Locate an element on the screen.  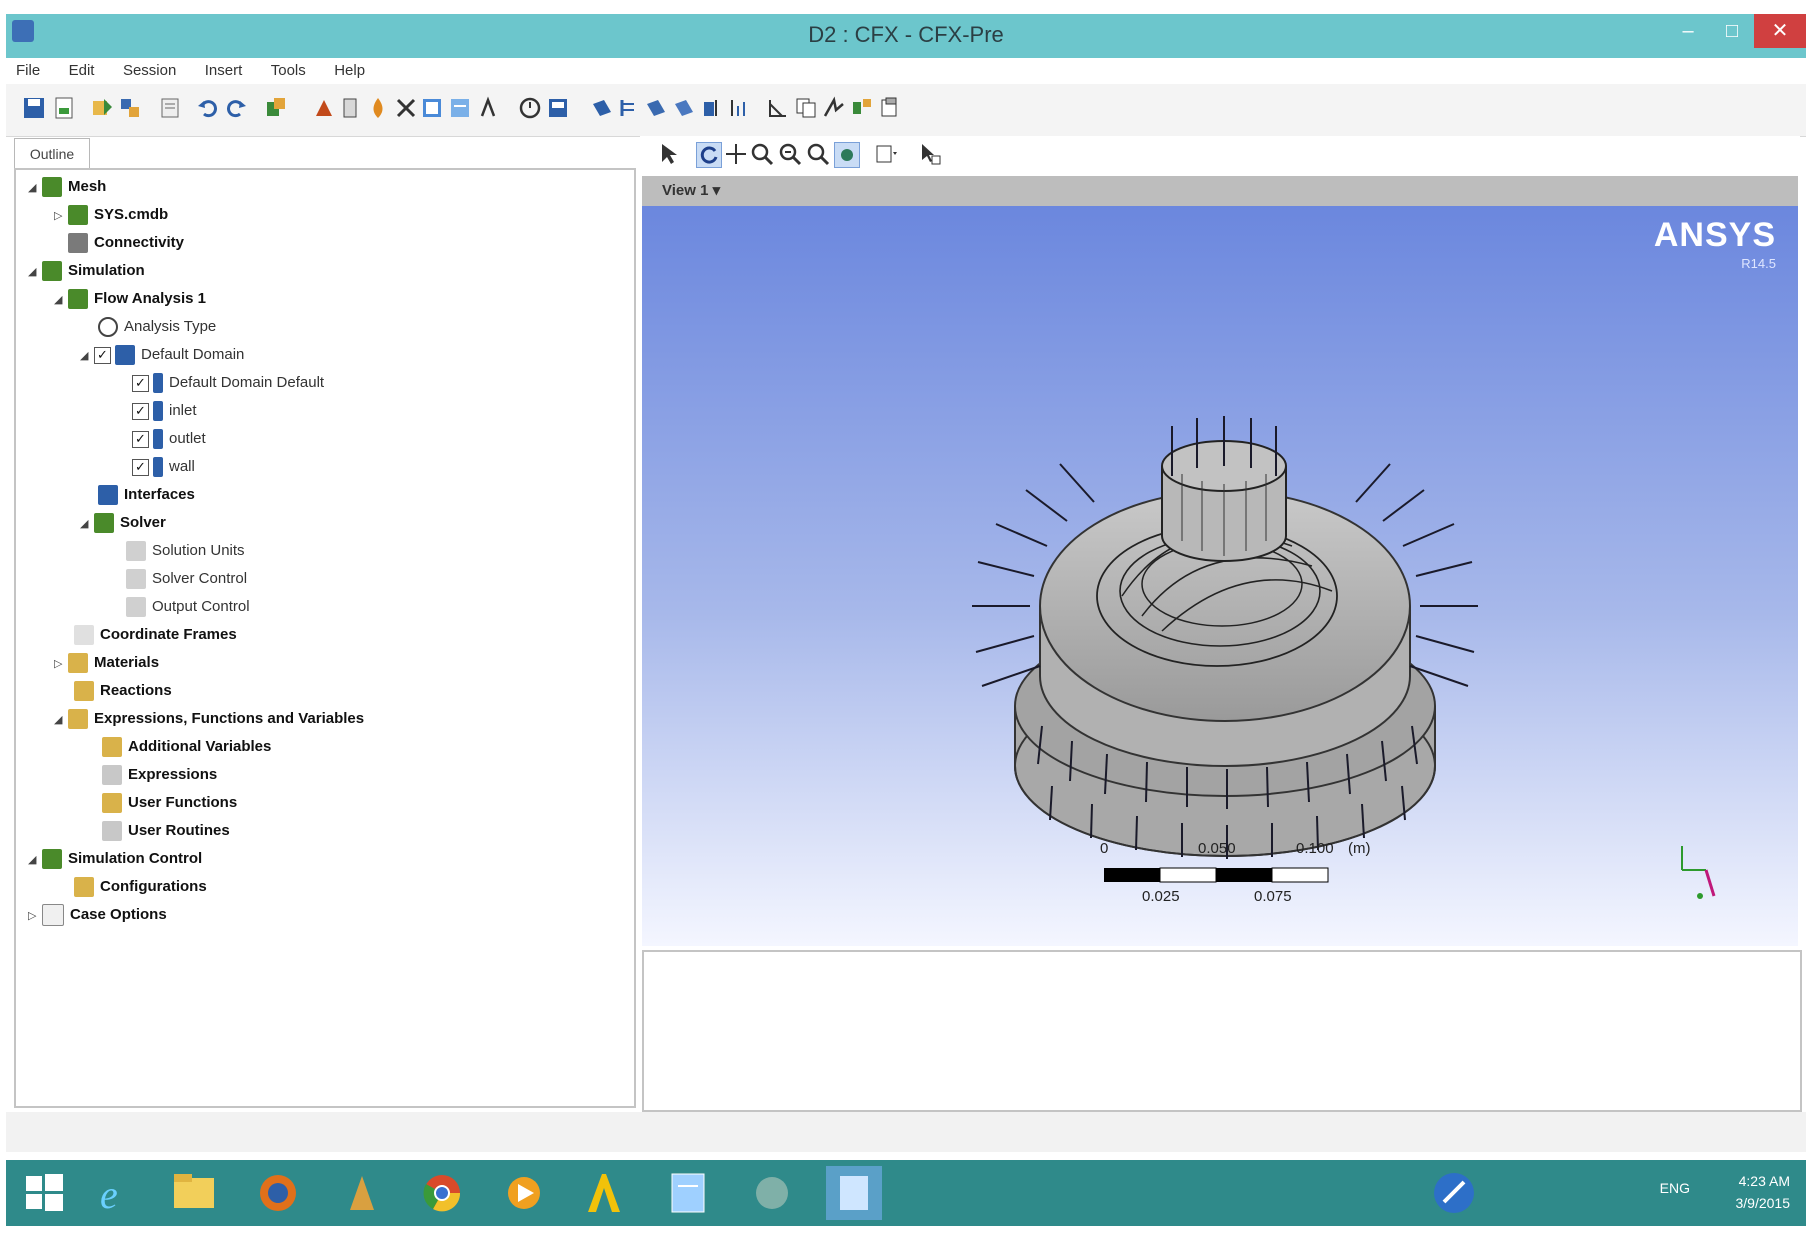
units-icon is located at coordinates (778, 108).